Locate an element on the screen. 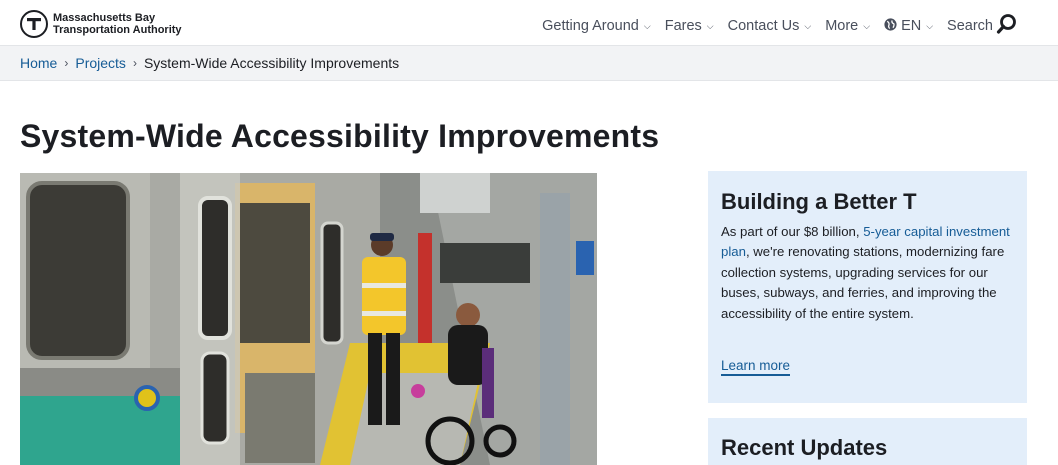 This screenshot has height=465, width=1058. breadcrumb-projects: Projects is located at coordinates (100, 63).